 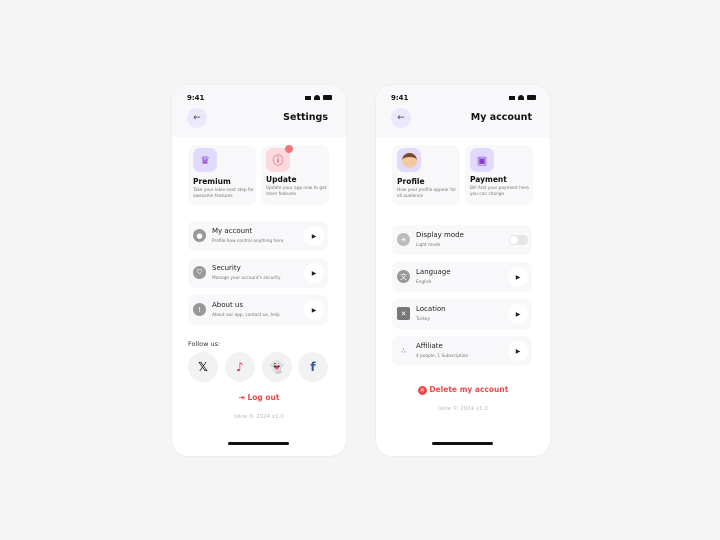 I want to click on language-item: 文 Language English ▶, so click(x=462, y=277).